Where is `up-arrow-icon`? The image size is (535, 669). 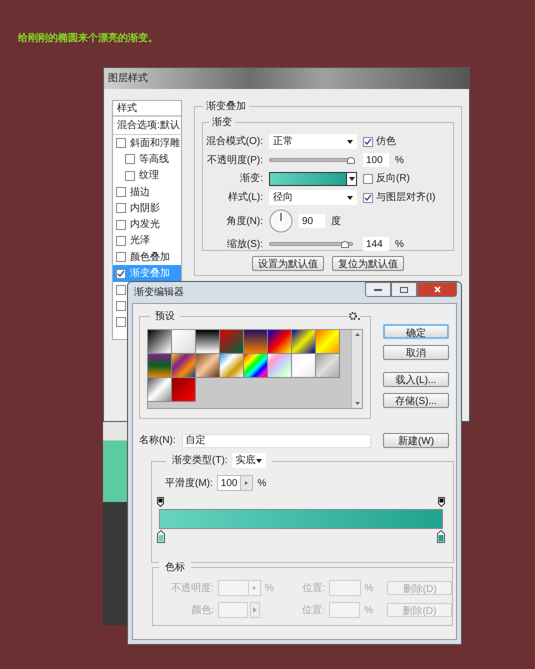 up-arrow-icon is located at coordinates (357, 334).